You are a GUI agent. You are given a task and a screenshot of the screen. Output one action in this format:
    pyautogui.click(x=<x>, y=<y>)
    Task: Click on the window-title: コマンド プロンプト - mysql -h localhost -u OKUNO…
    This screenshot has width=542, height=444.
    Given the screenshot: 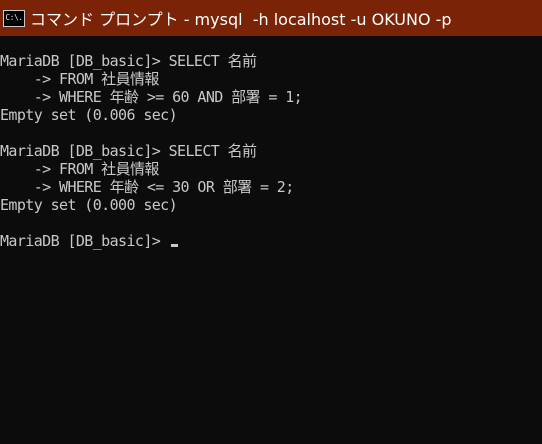 What is the action you would take?
    pyautogui.click(x=241, y=19)
    